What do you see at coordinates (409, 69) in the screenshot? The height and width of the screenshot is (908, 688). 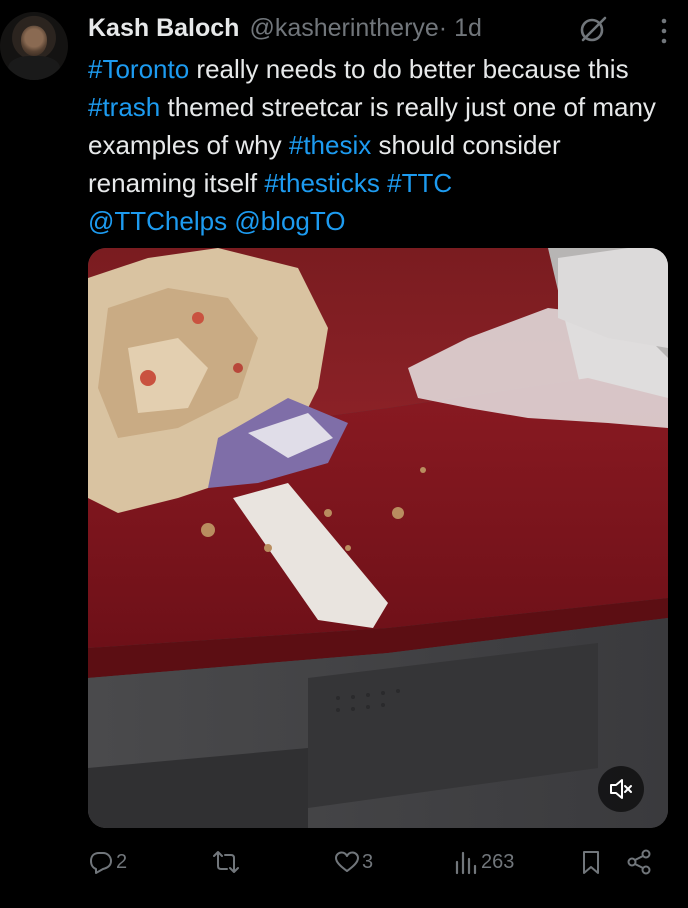 I see `tweet-text-segment: really needs to do better because this` at bounding box center [409, 69].